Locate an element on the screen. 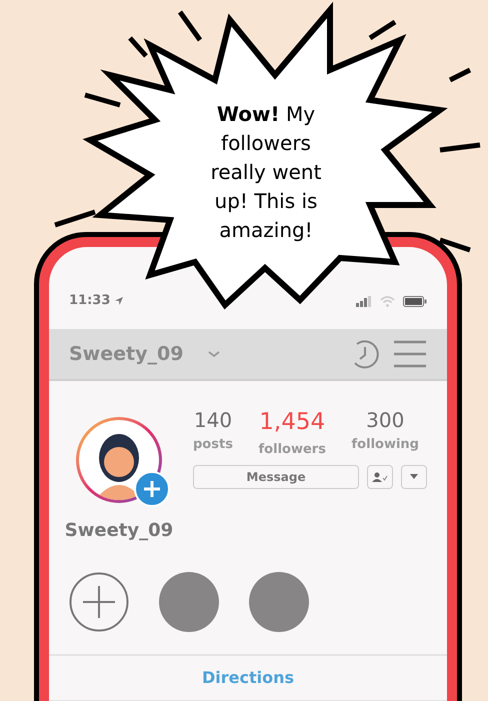 This screenshot has height=701, width=488. location-arrow-icon is located at coordinates (119, 301).